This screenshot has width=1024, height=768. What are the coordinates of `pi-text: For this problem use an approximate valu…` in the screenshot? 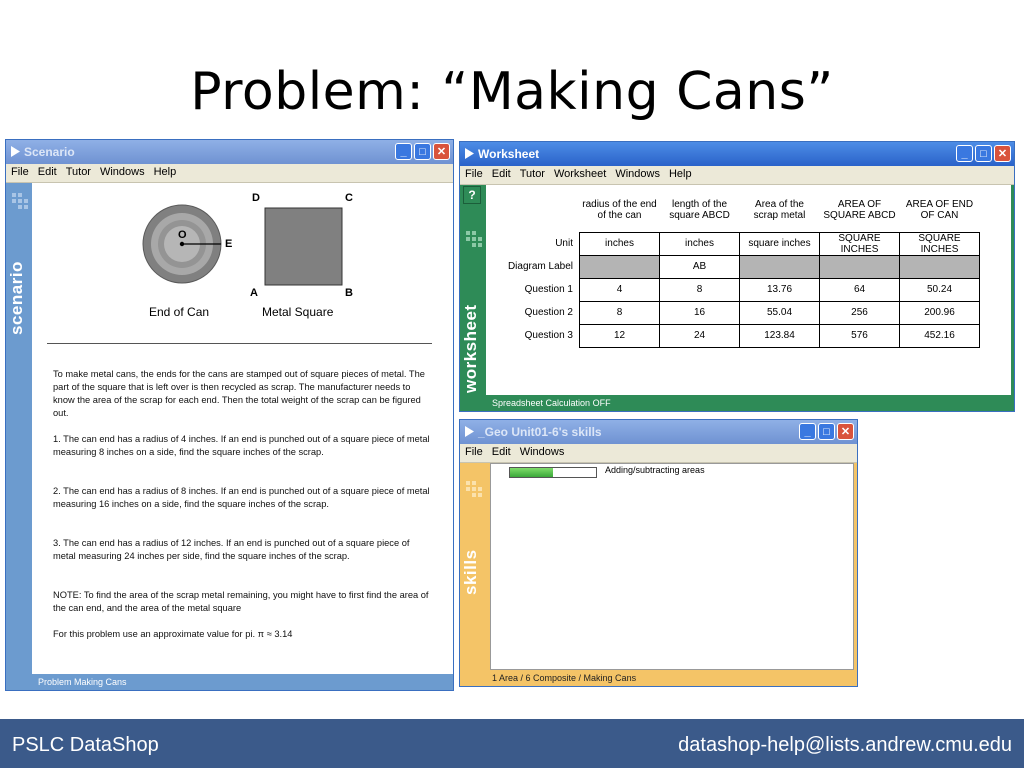 It's located at (173, 634).